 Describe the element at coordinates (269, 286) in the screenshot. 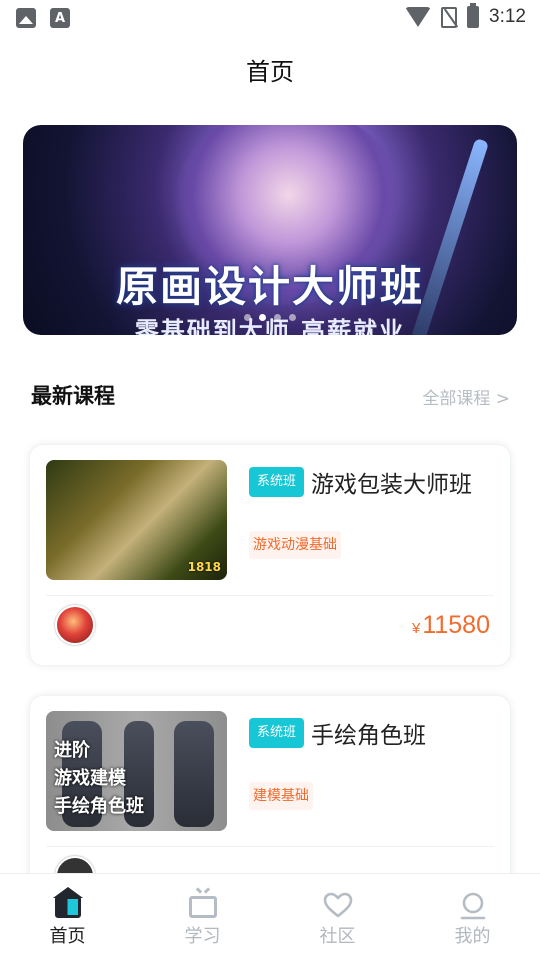

I see `banner-title: 原画设计大师班` at that location.